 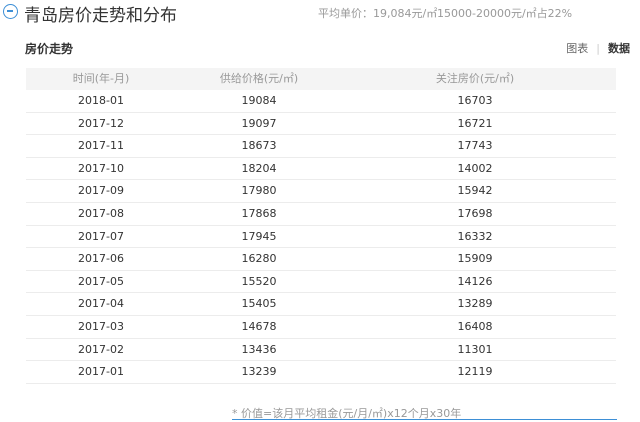 What do you see at coordinates (259, 123) in the screenshot?
I see `cell-supply-price: 19097` at bounding box center [259, 123].